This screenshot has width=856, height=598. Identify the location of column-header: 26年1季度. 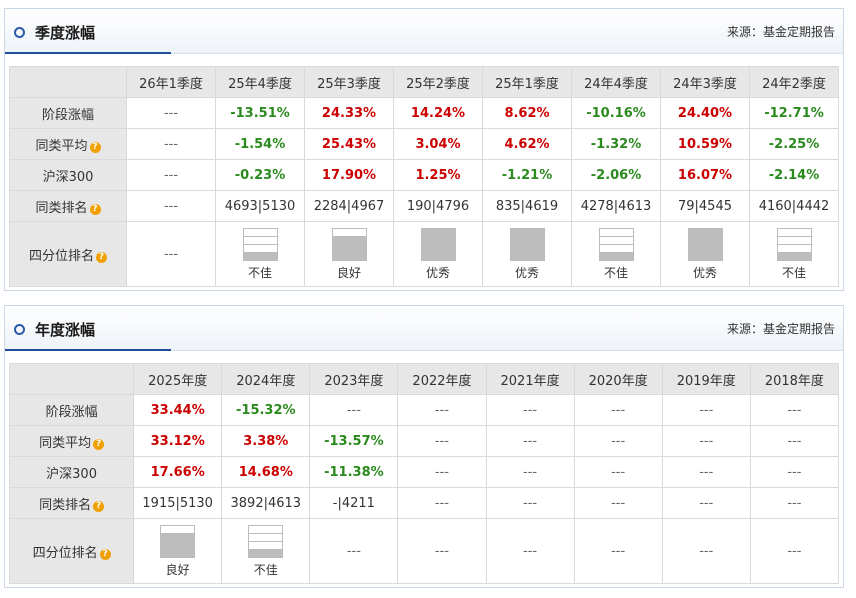
(171, 82).